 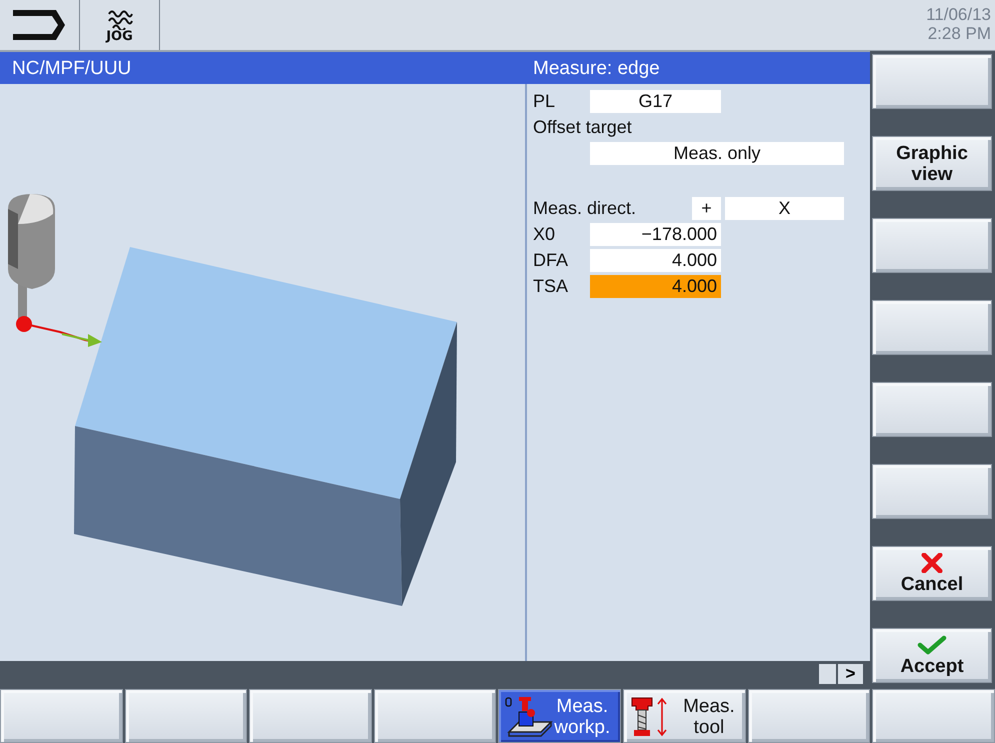 I want to click on cross-icon, so click(x=932, y=562).